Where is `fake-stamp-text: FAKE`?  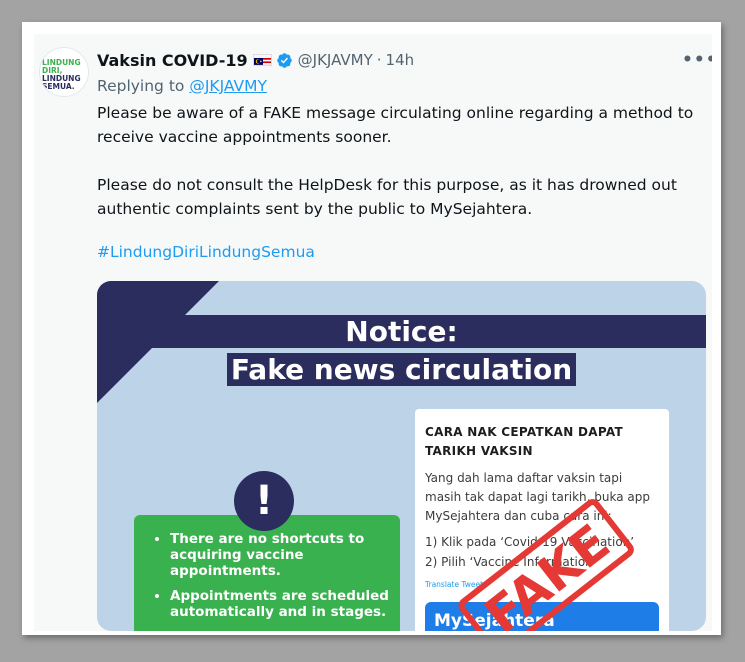 fake-stamp-text: FAKE is located at coordinates (547, 572).